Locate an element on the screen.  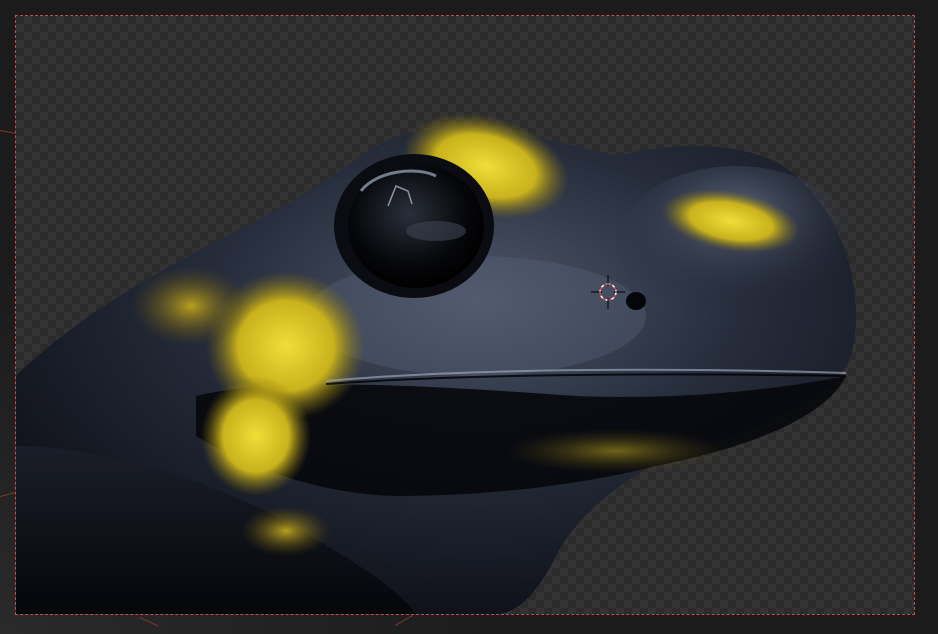
3d-cursor-icon is located at coordinates (608, 292).